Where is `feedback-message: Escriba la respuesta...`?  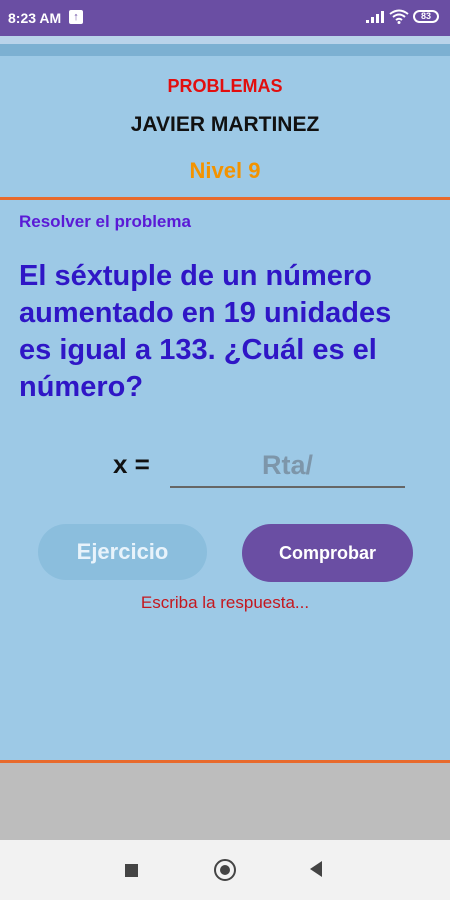 feedback-message: Escriba la respuesta... is located at coordinates (225, 602).